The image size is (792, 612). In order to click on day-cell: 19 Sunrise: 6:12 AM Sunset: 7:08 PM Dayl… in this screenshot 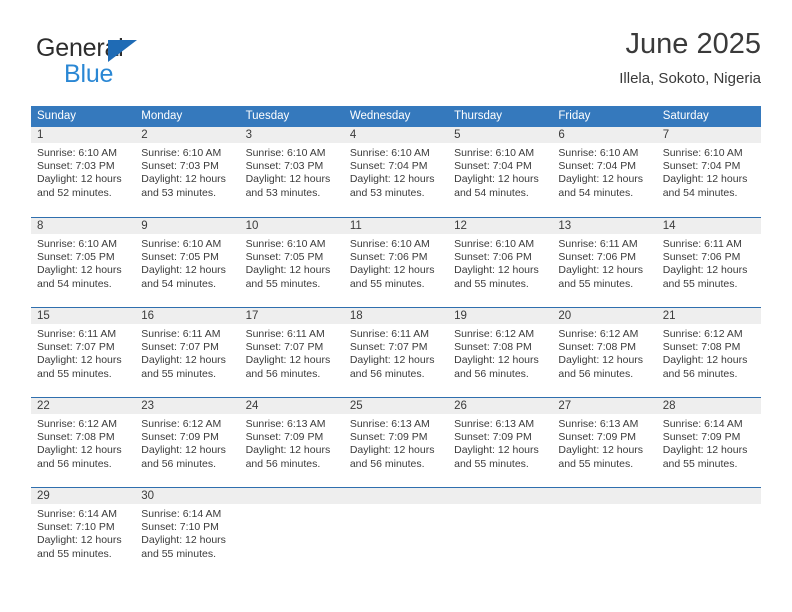, I will do `click(500, 352)`.